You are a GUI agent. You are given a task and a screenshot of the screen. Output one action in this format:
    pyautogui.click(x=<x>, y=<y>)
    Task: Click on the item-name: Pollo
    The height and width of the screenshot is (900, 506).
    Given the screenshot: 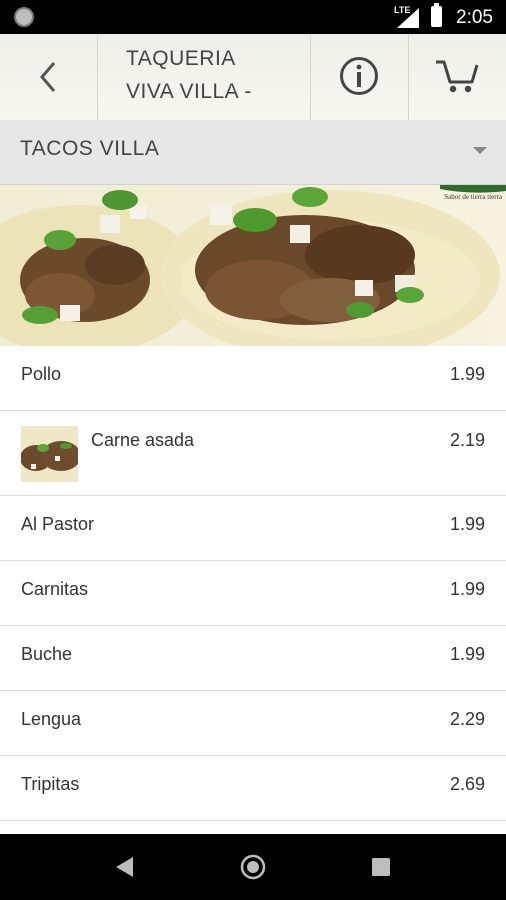 What is the action you would take?
    pyautogui.click(x=41, y=374)
    